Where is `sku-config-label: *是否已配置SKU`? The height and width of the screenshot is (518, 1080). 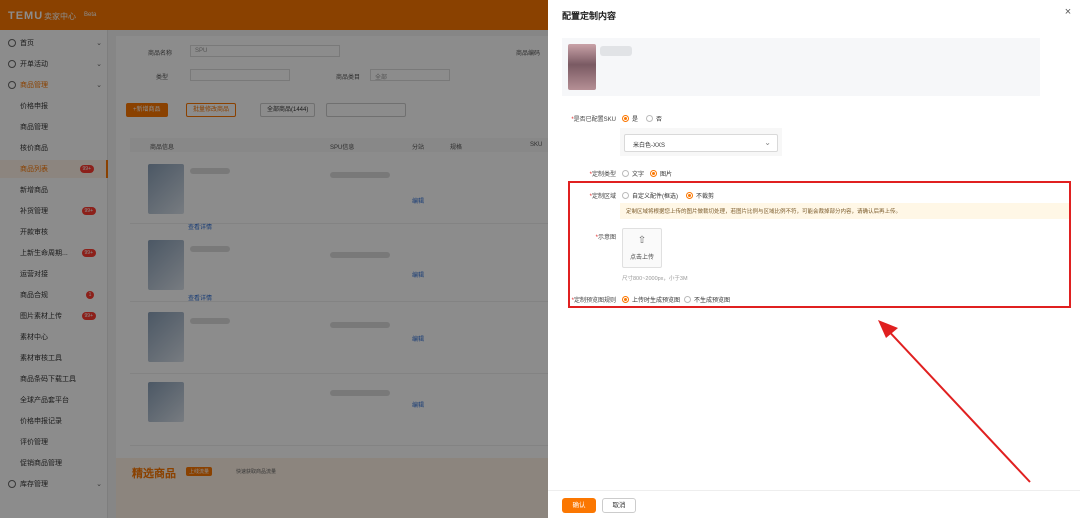
sku-config-label: *是否已配置SKU is located at coordinates (593, 120).